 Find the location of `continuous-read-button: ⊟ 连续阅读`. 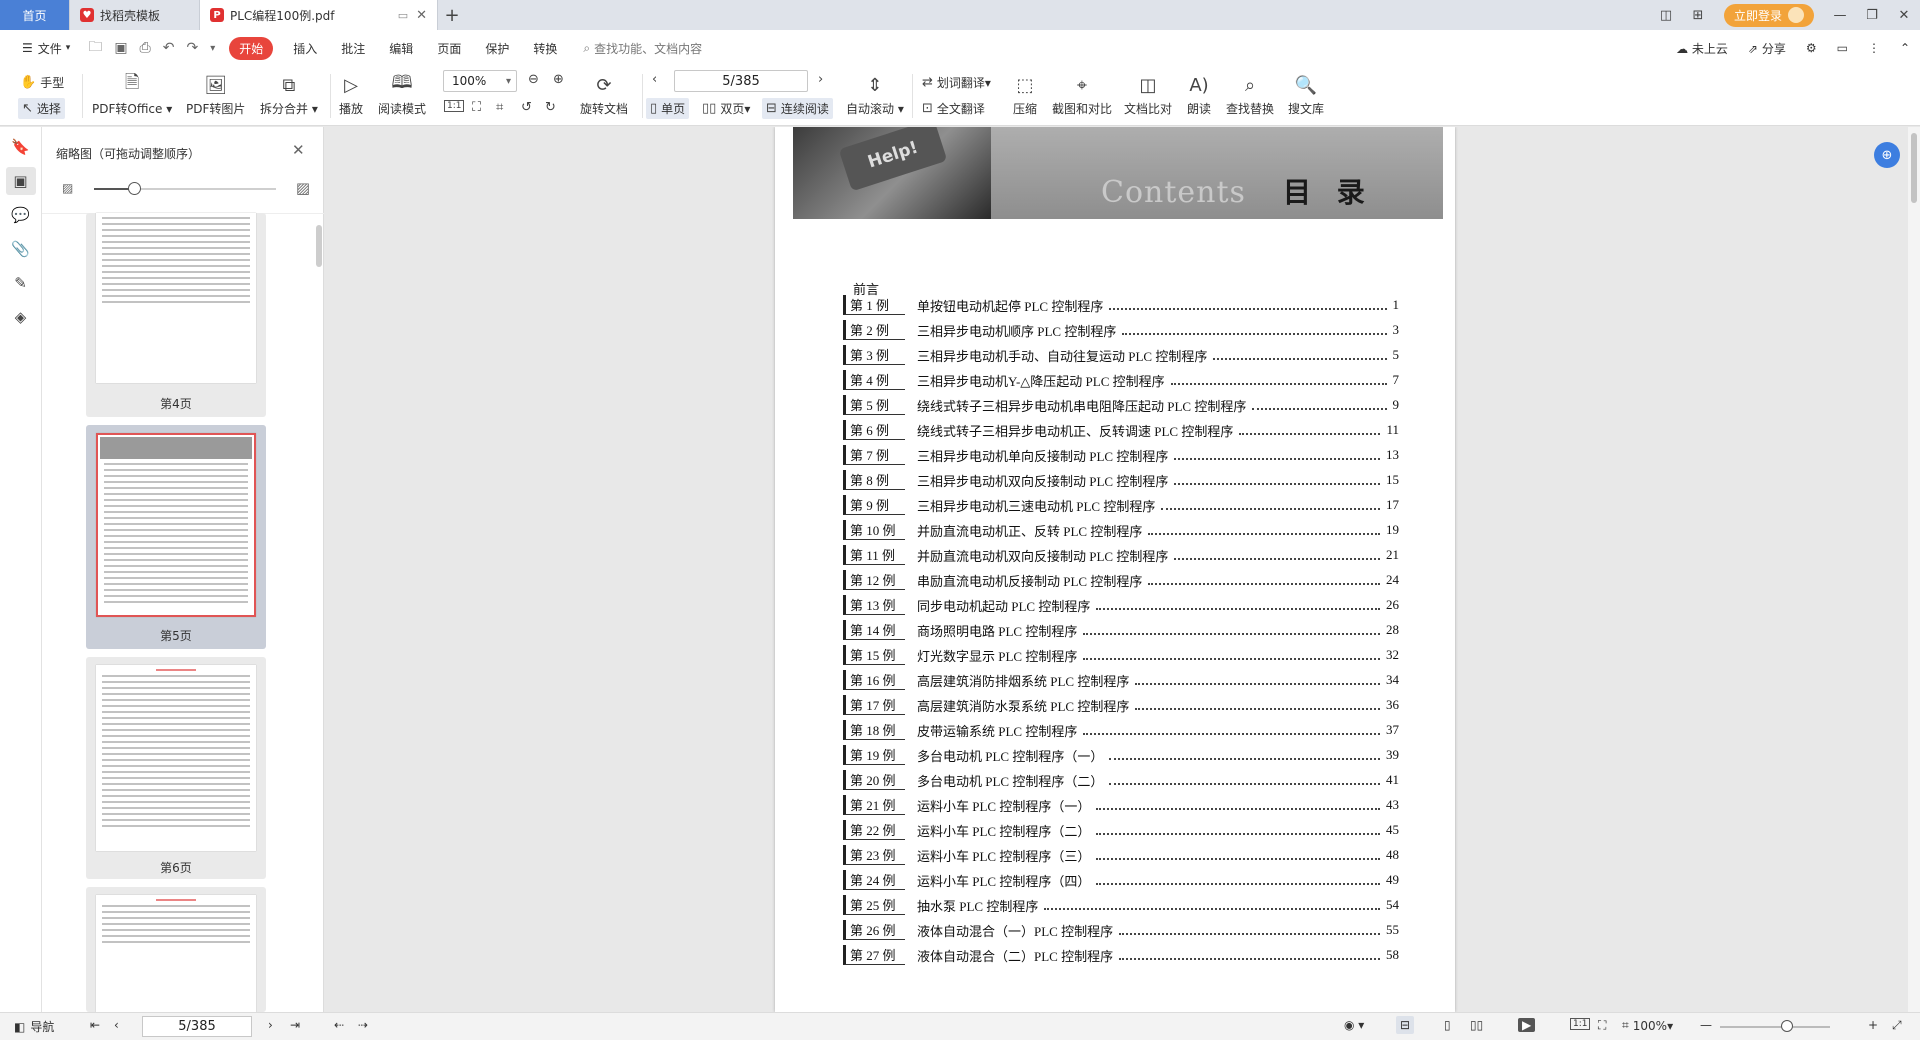

continuous-read-button: ⊟ 连续阅读 is located at coordinates (797, 108).